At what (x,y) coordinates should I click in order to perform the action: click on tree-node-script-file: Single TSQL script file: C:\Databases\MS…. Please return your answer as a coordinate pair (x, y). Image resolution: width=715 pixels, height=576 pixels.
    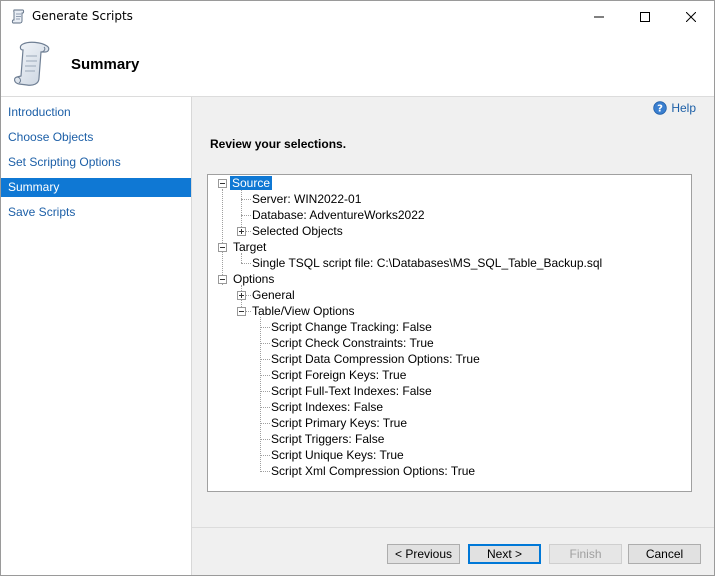
    Looking at the image, I should click on (427, 263).